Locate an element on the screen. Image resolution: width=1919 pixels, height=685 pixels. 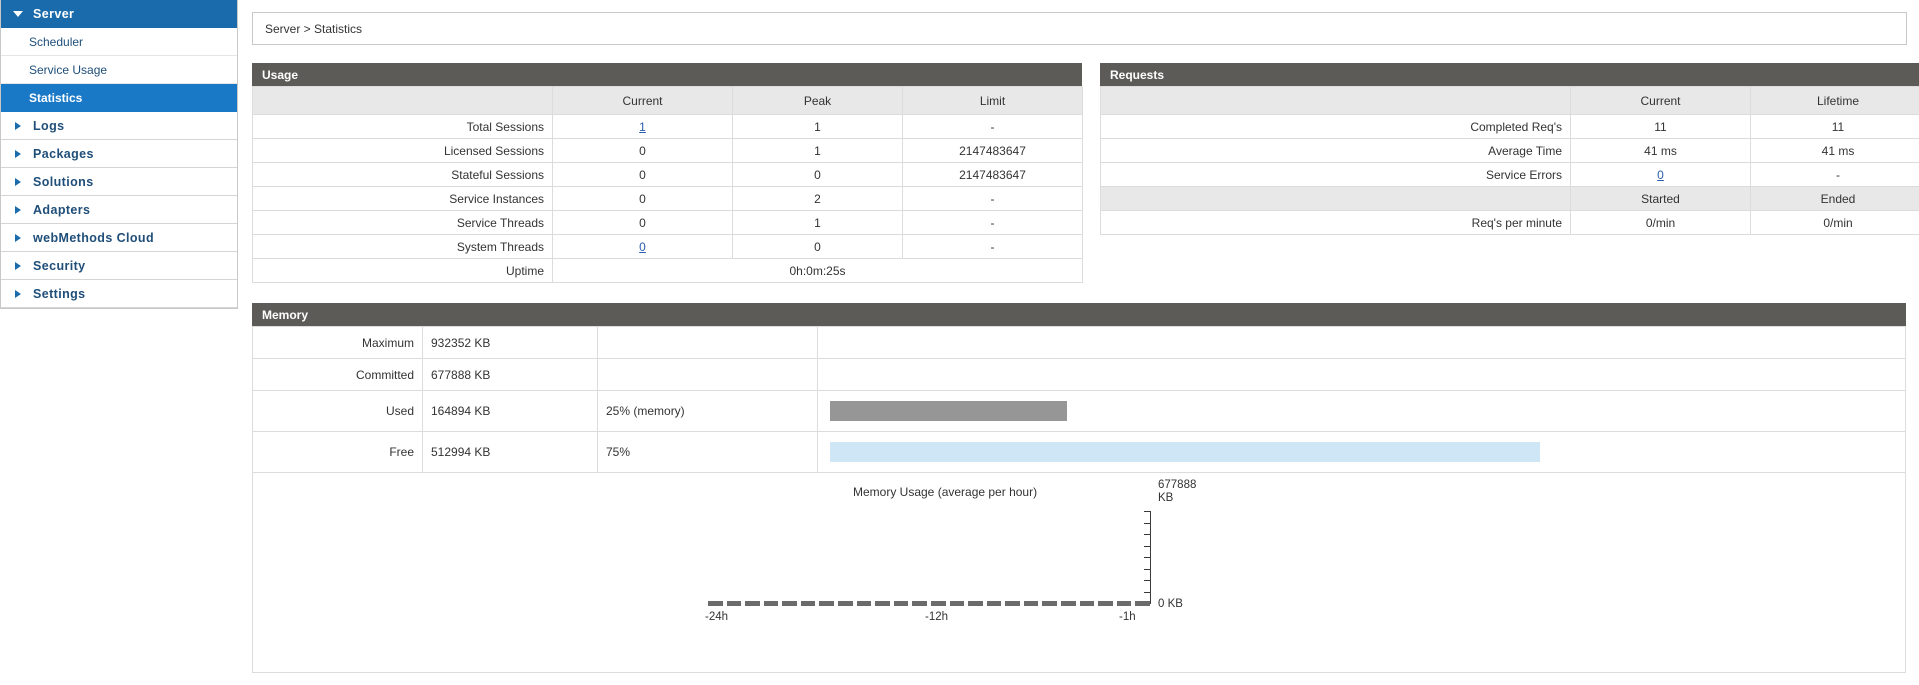
row-label: Req's per minute is located at coordinates (1335, 222).